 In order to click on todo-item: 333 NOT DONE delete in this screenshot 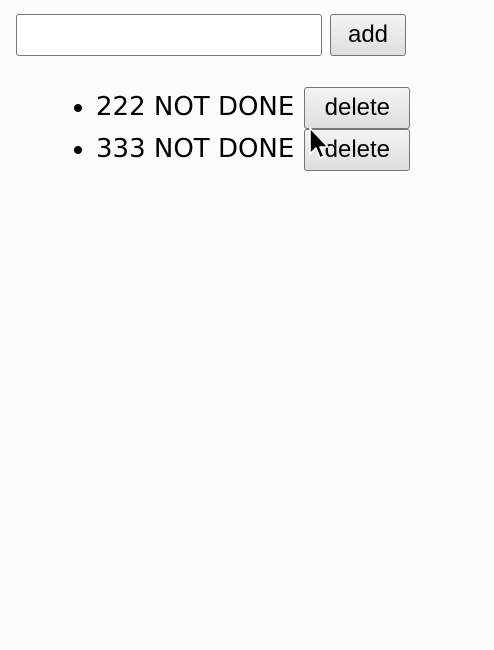, I will do `click(253, 149)`.